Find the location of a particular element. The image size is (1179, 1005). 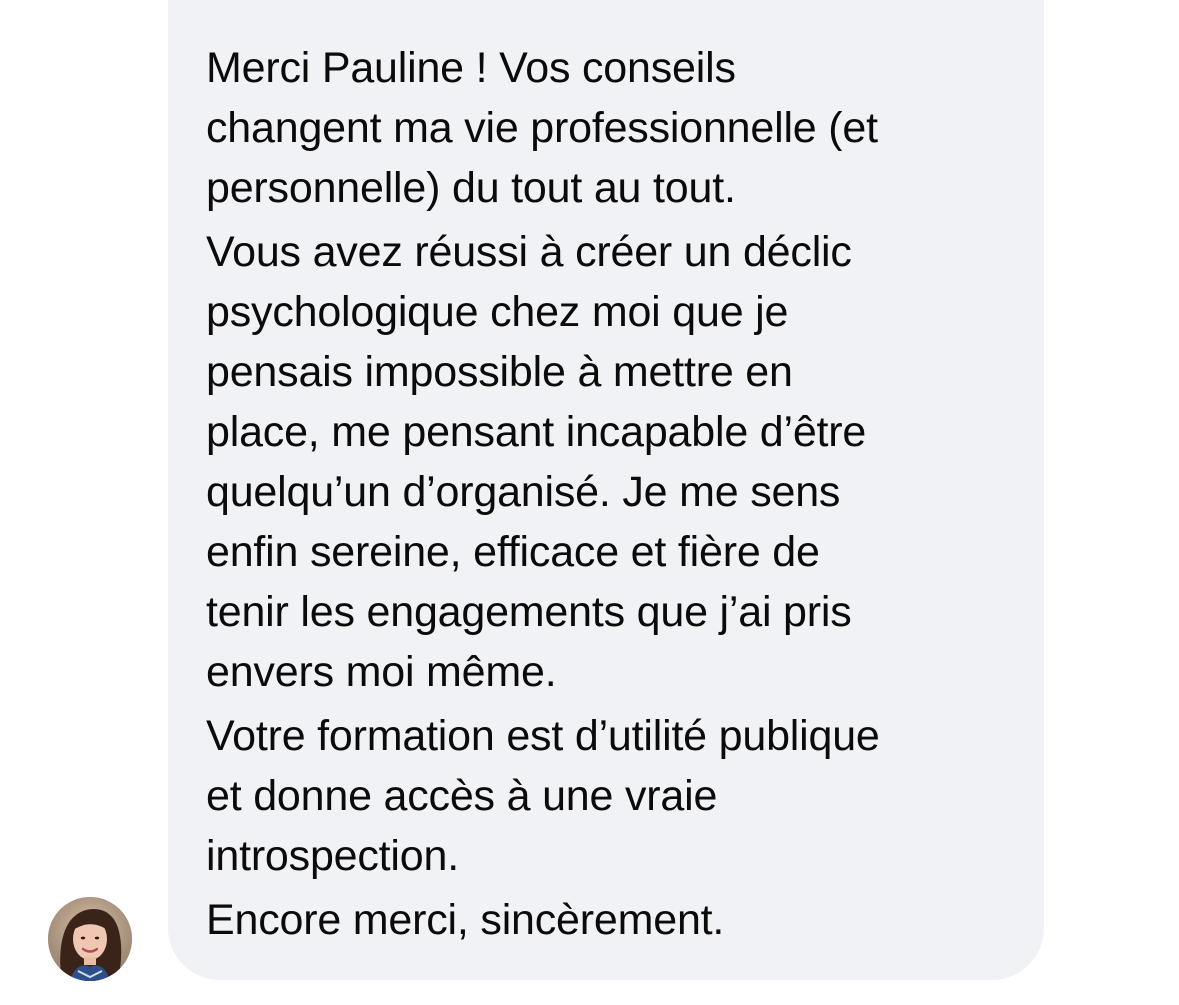

avatar is located at coordinates (90, 939).